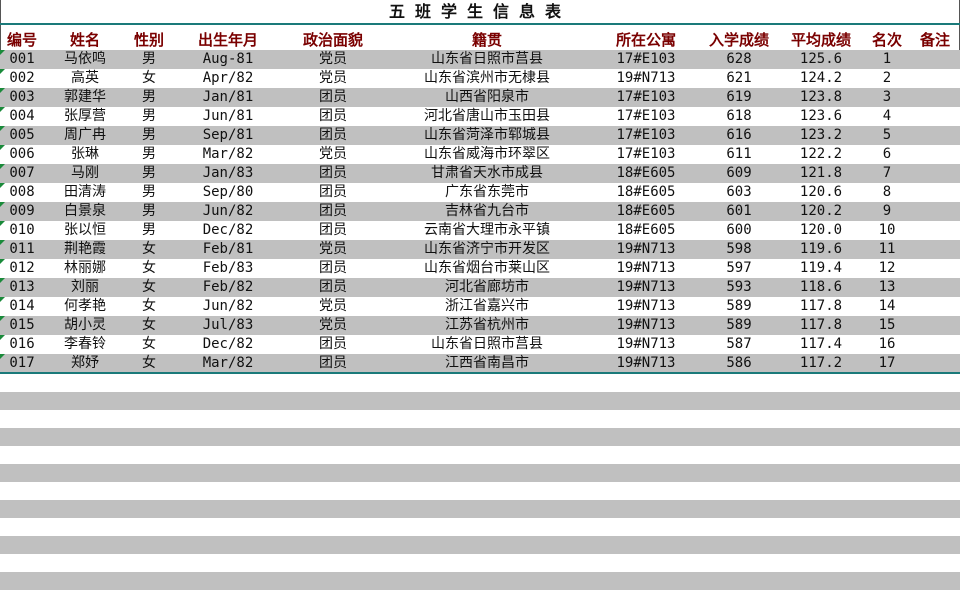 This screenshot has width=960, height=601. Describe the element at coordinates (22, 154) in the screenshot. I see `cell-id: 006` at that location.